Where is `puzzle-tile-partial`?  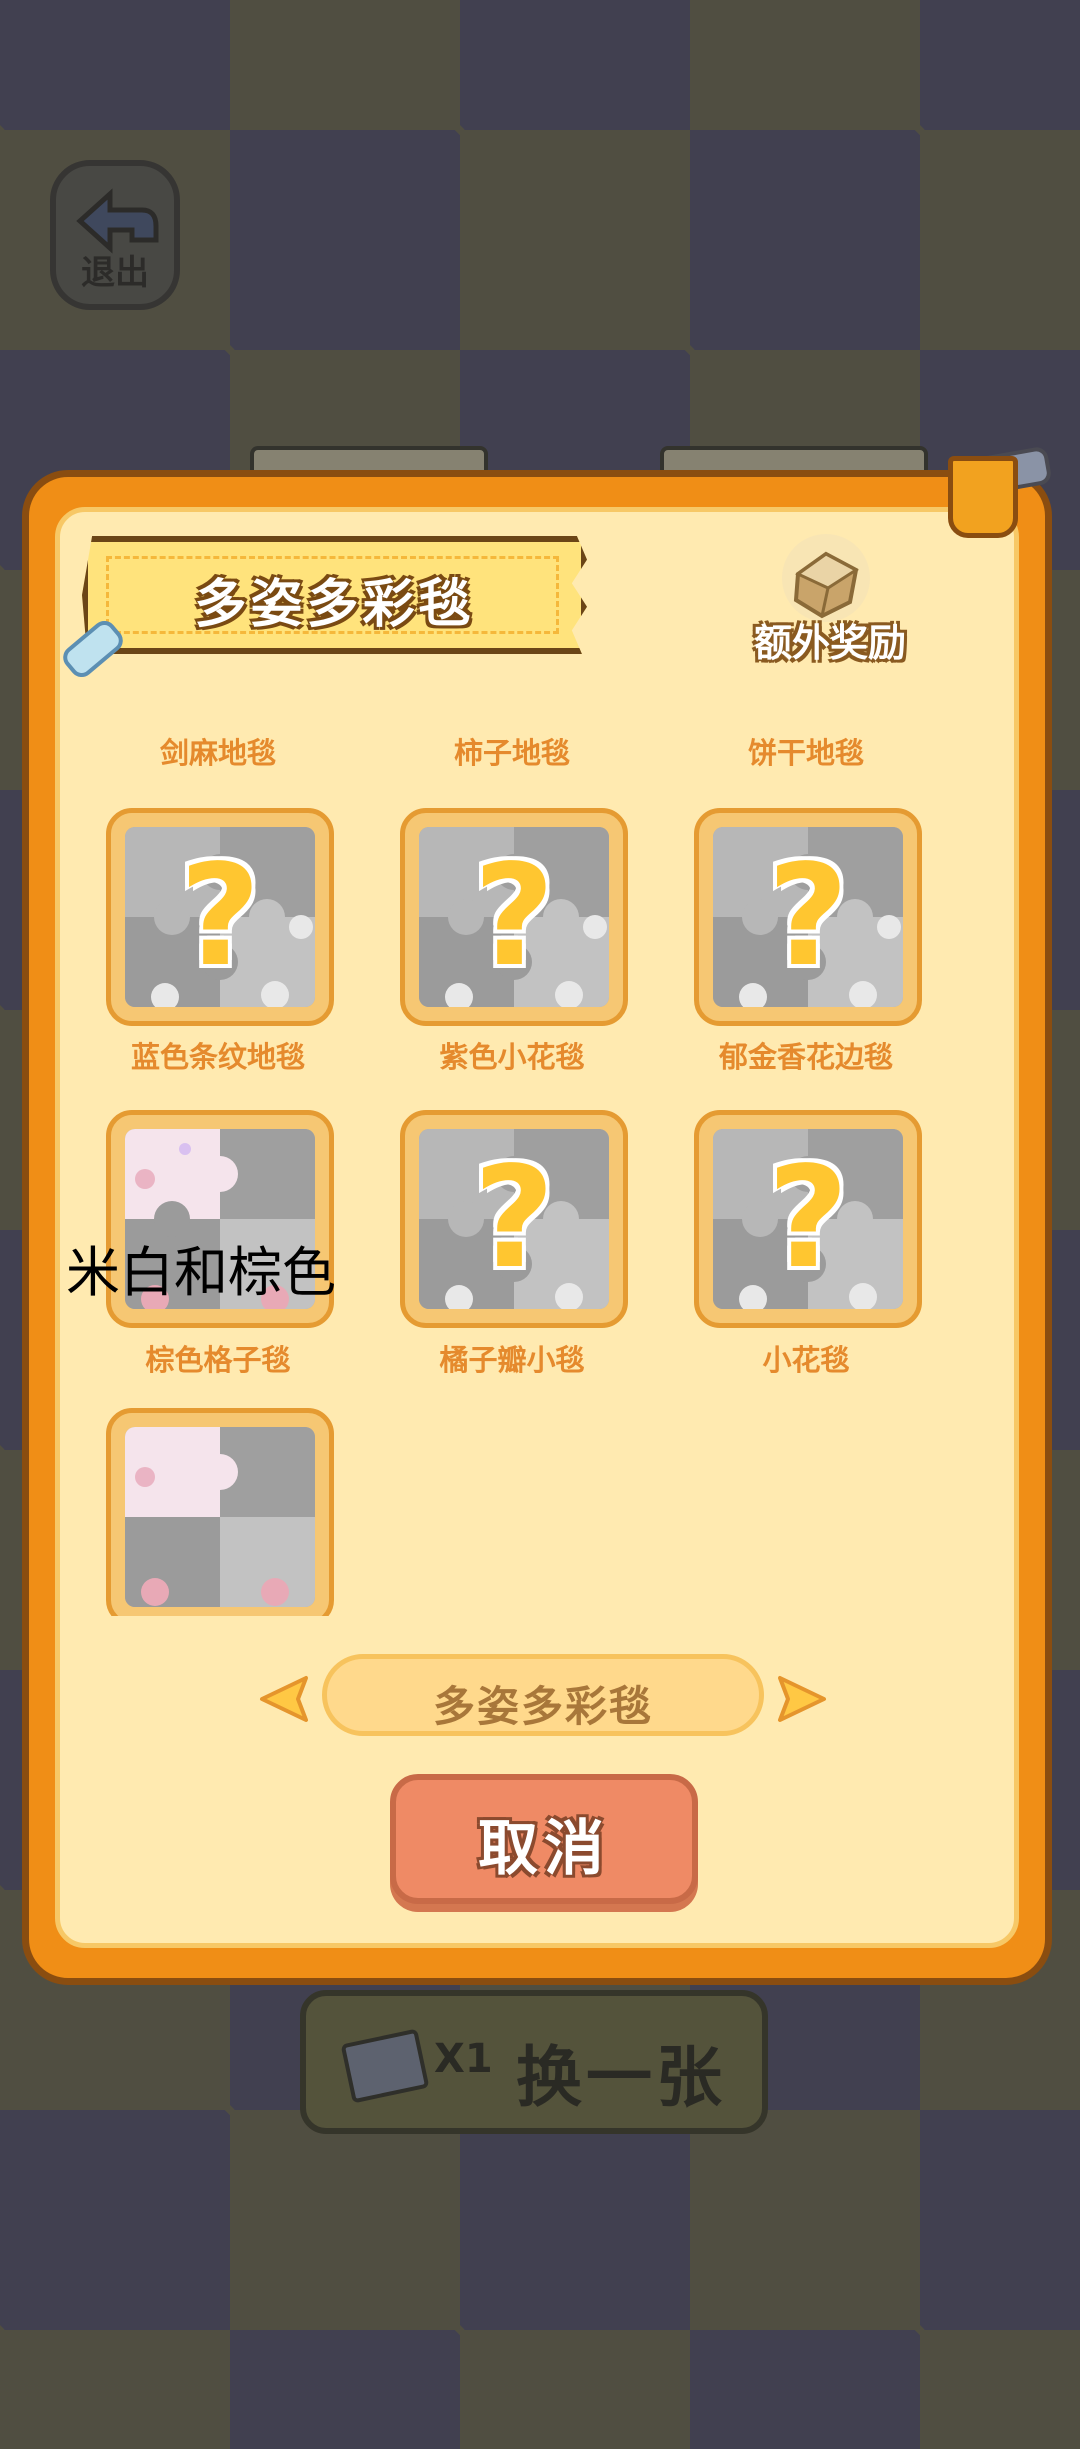 puzzle-tile-partial is located at coordinates (220, 1512).